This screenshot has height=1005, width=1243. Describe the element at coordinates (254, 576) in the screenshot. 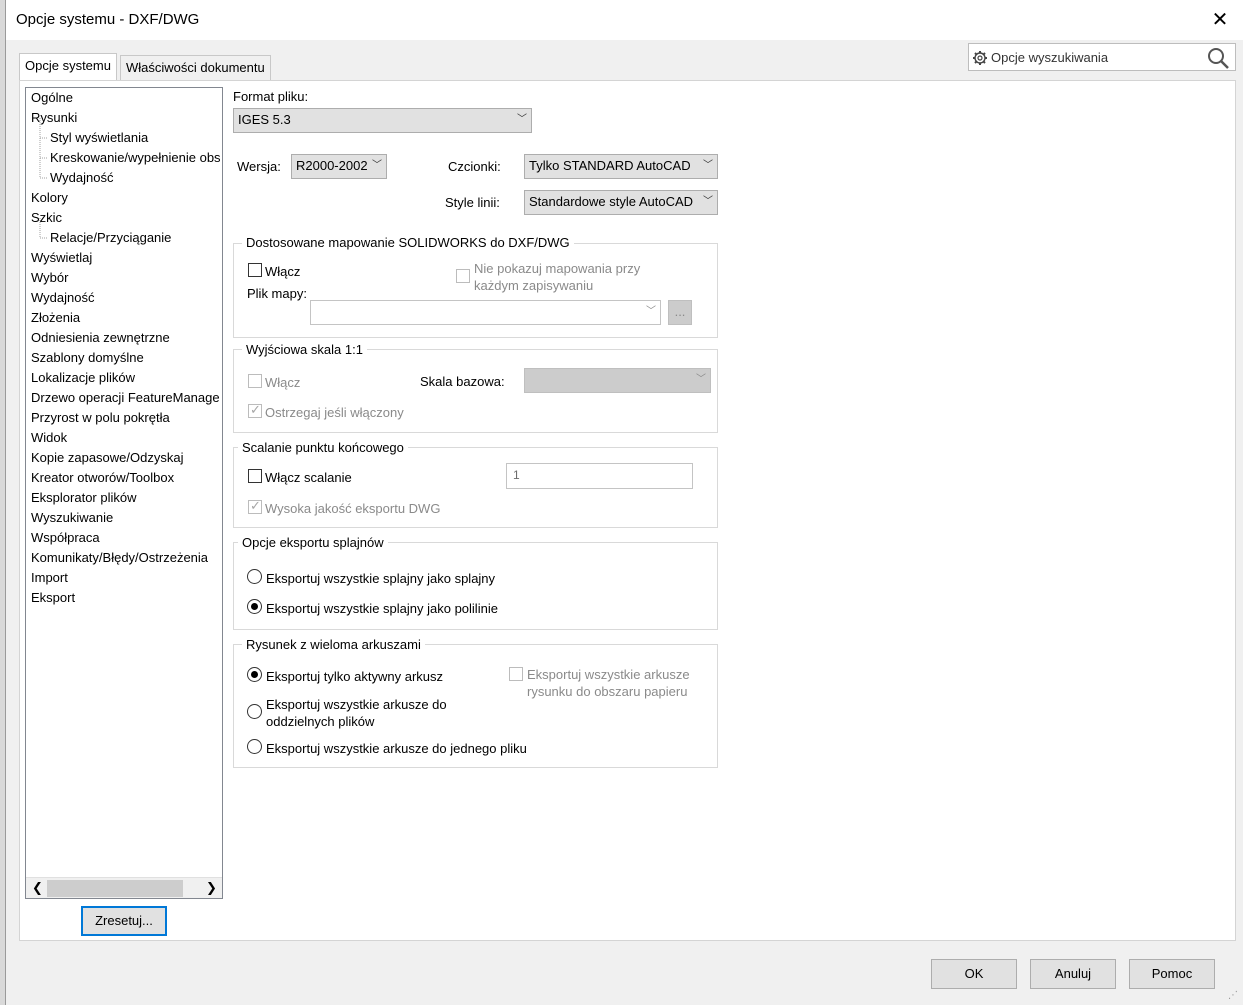

I see `splines-as-splines-radio` at that location.